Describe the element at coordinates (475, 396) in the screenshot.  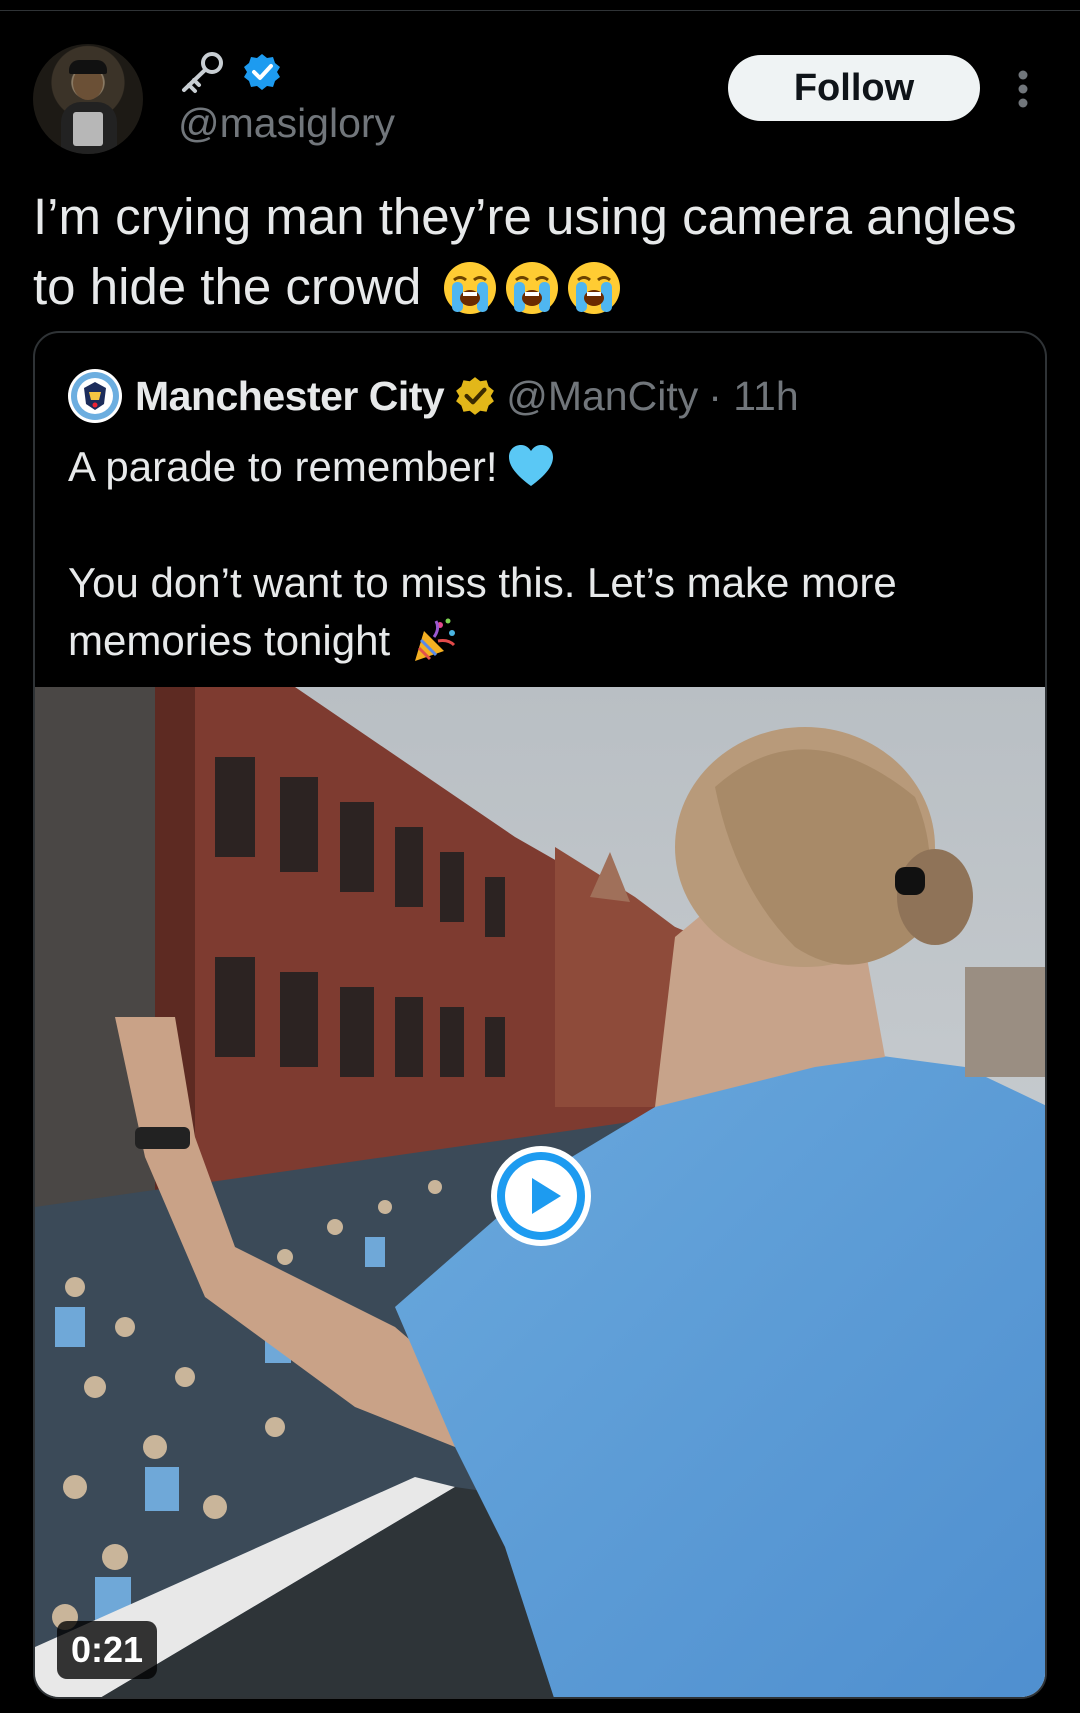
I see `gold-verified-badge-icon` at that location.